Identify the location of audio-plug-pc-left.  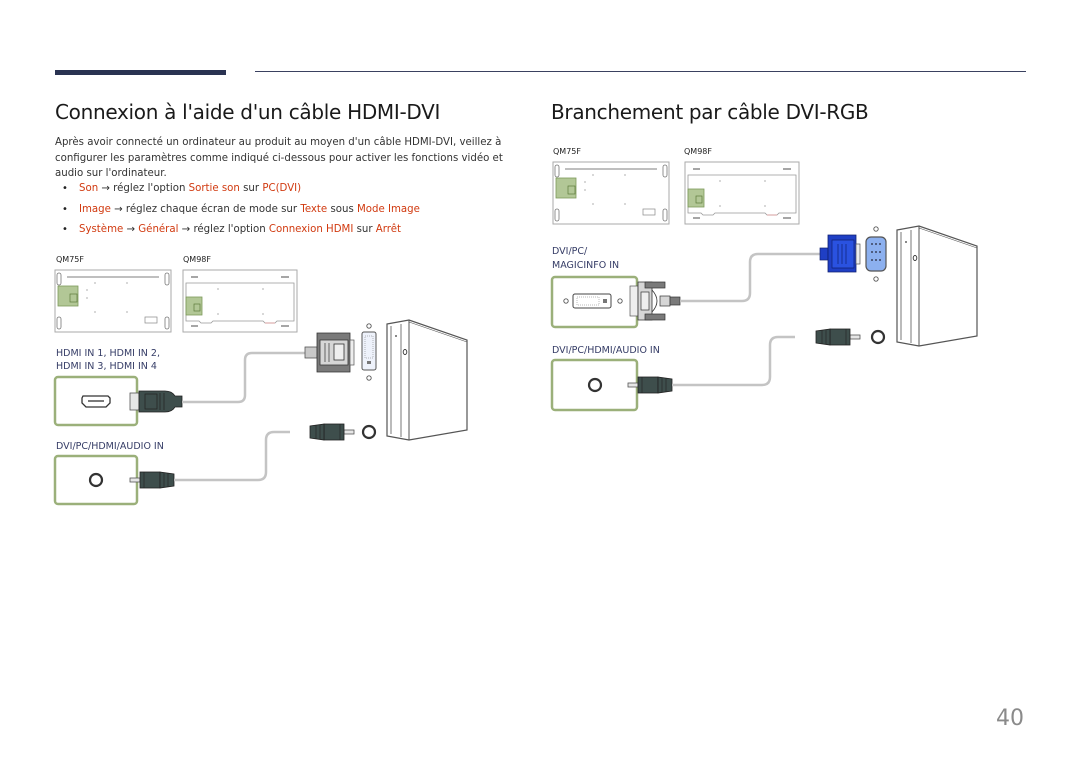
(332, 432).